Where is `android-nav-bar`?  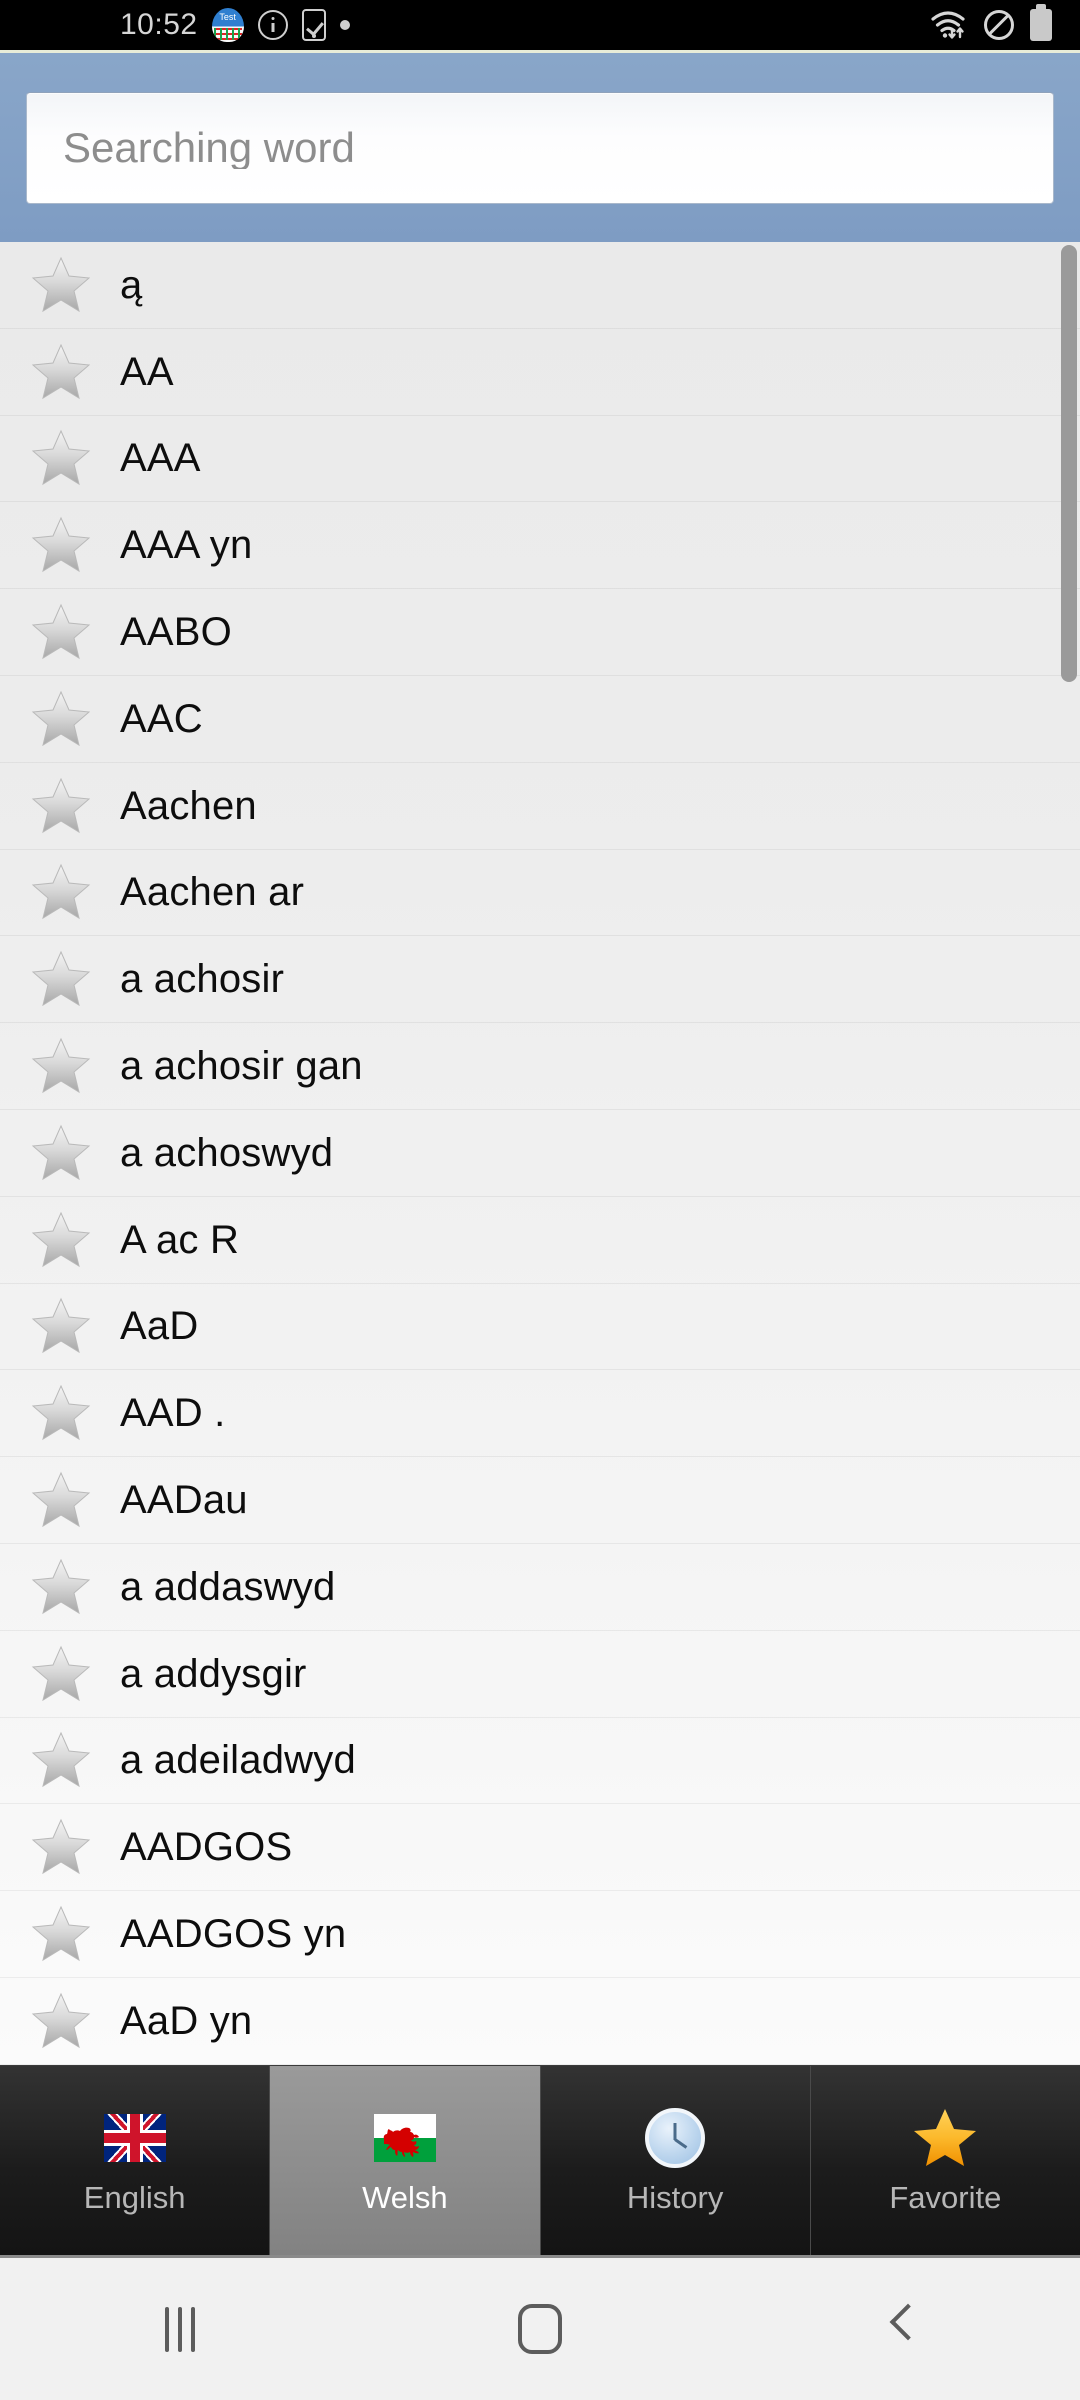
android-nav-bar is located at coordinates (540, 2327).